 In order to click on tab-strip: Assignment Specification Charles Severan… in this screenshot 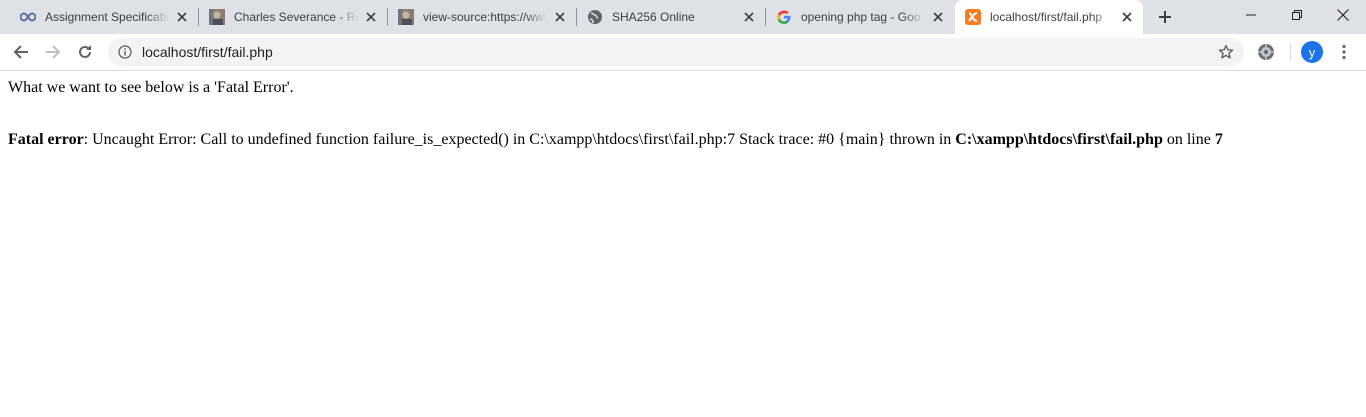, I will do `click(683, 17)`.